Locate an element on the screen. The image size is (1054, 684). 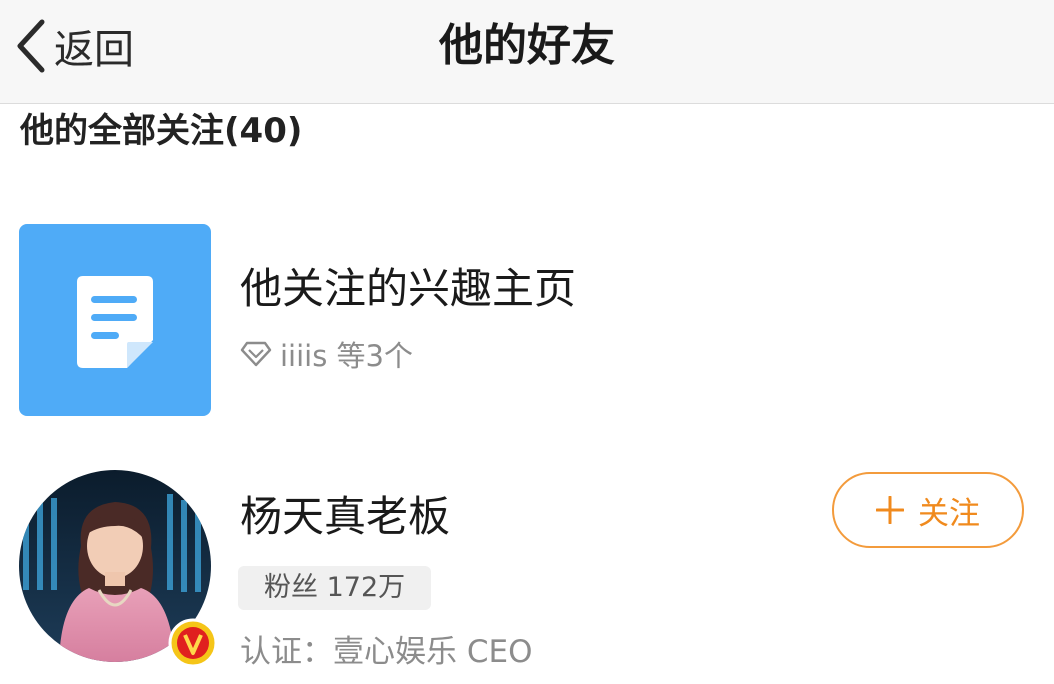
section-title: 他的全部关注(40) is located at coordinates (161, 131).